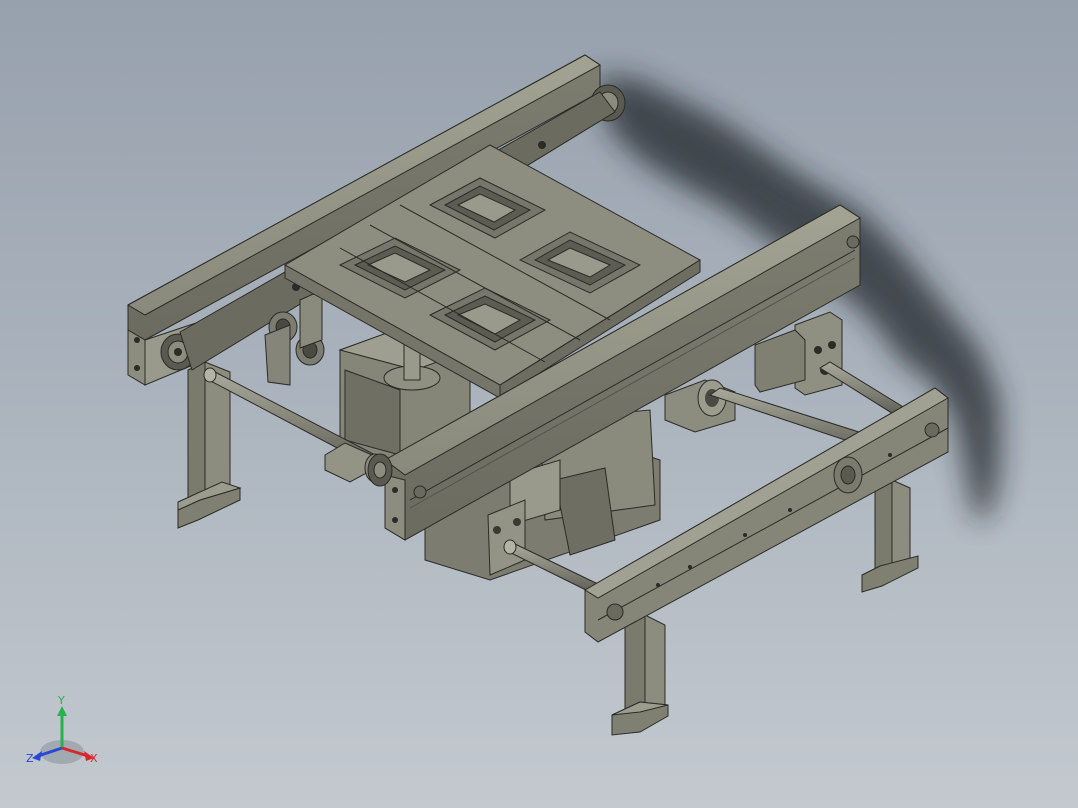 The height and width of the screenshot is (808, 1078). What do you see at coordinates (30, 758) in the screenshot?
I see `z-axis-label: Z` at bounding box center [30, 758].